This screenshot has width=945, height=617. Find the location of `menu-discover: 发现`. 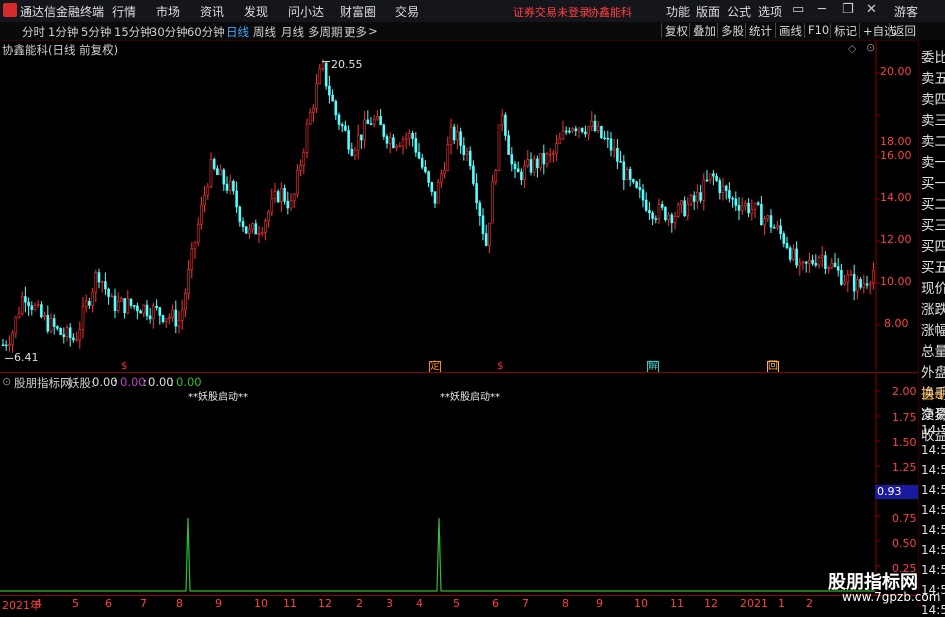

menu-discover: 发现 is located at coordinates (256, 11).